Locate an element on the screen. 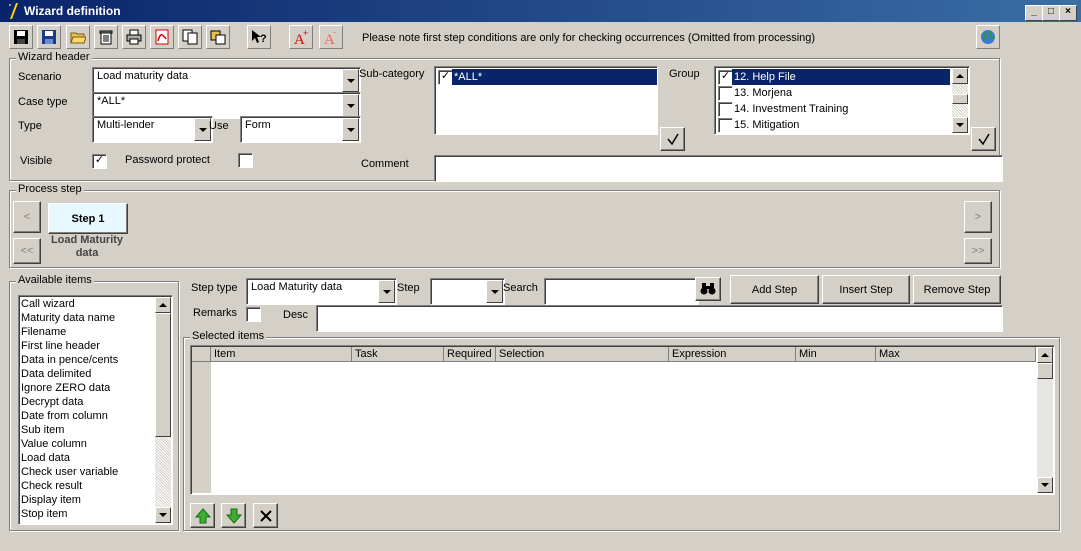 The width and height of the screenshot is (1081, 551). move-down-button is located at coordinates (233, 515).